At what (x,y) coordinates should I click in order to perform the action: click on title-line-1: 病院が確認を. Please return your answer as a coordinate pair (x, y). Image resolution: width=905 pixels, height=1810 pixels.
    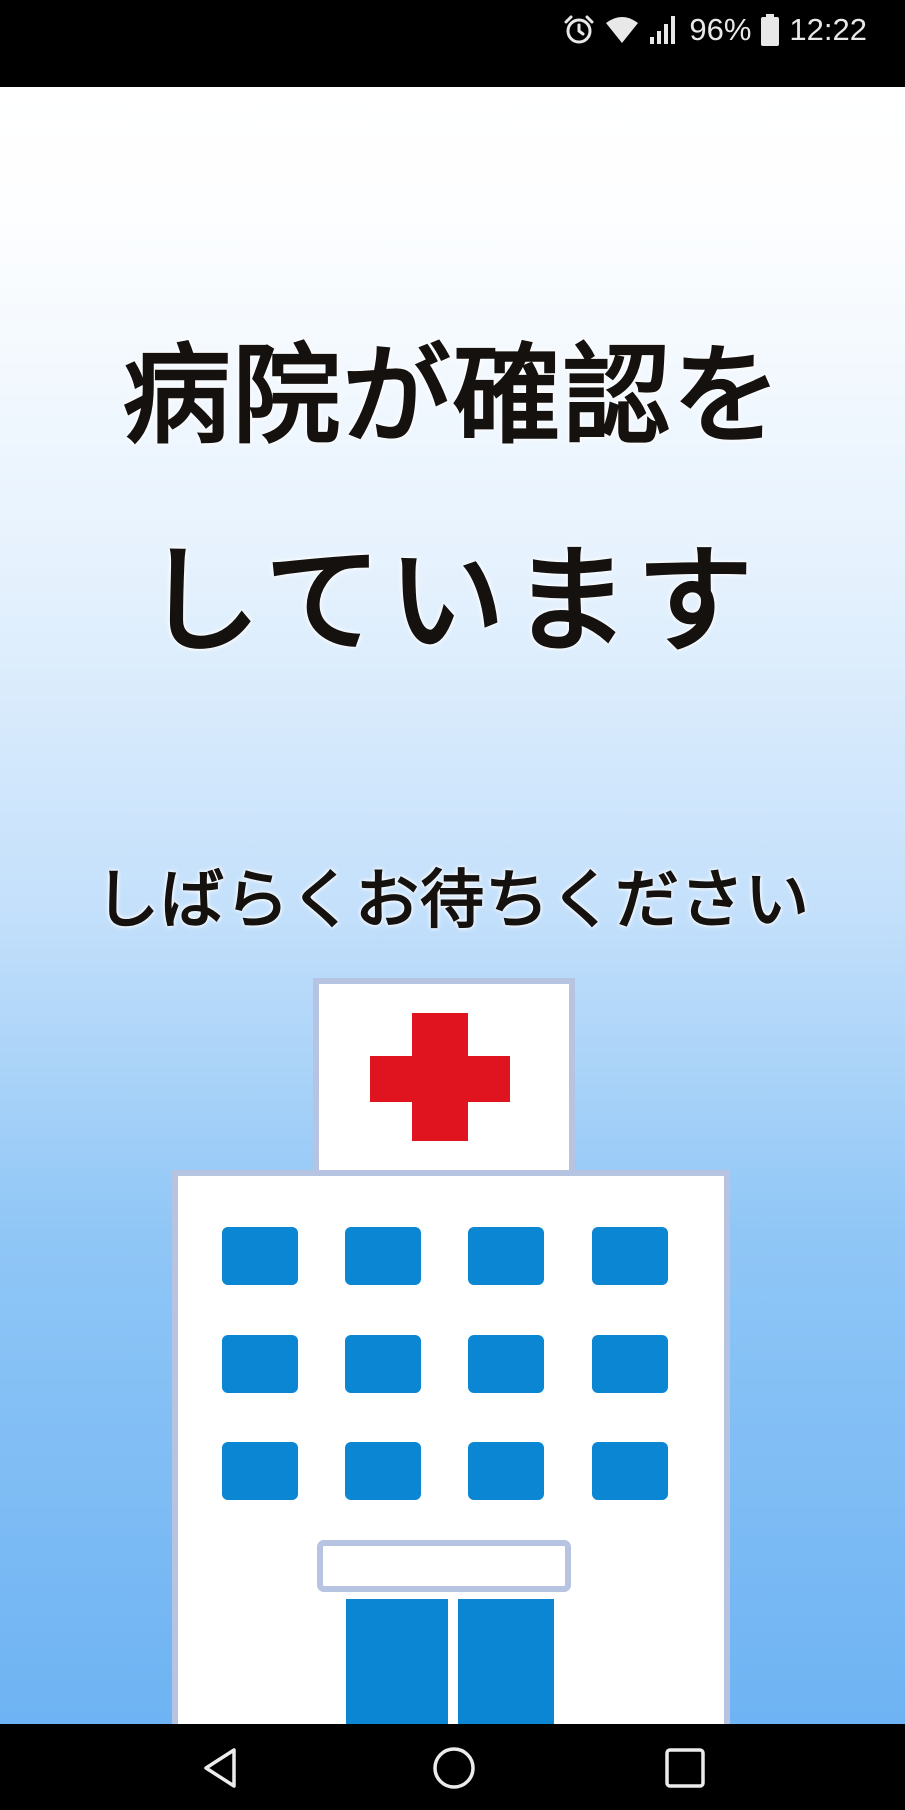
    Looking at the image, I should click on (452, 396).